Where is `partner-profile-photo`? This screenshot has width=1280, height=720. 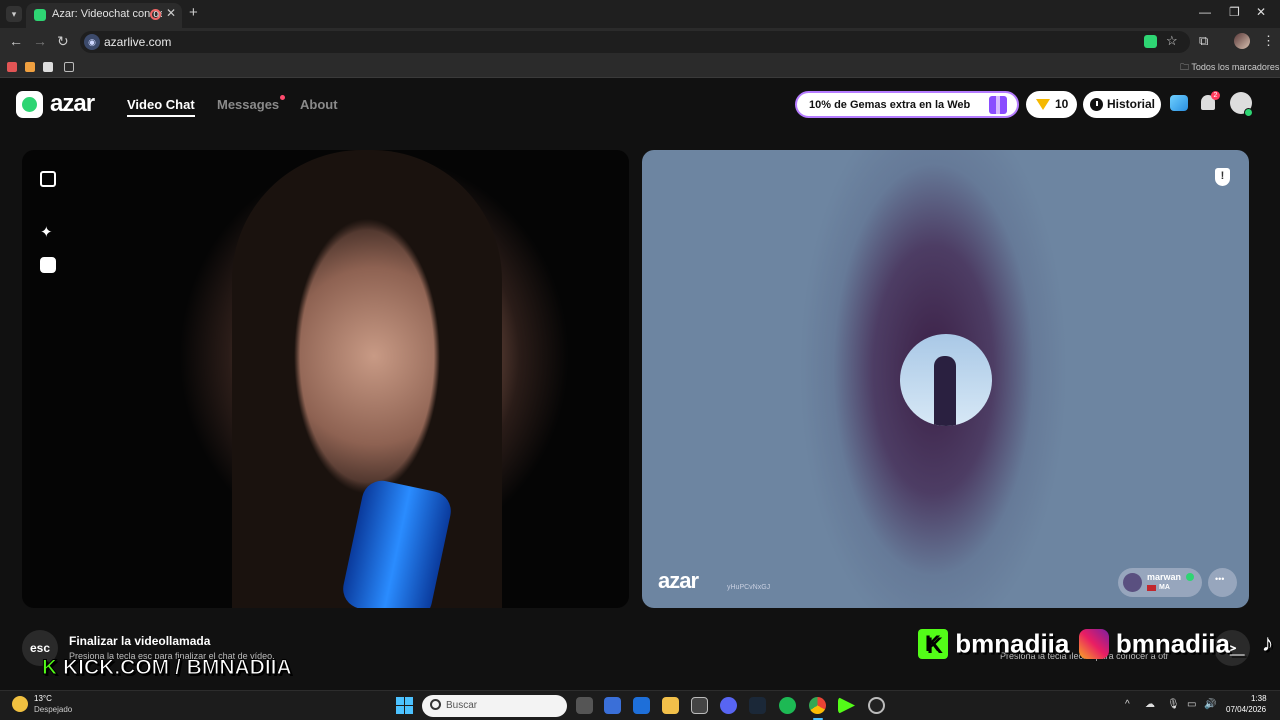 partner-profile-photo is located at coordinates (946, 380).